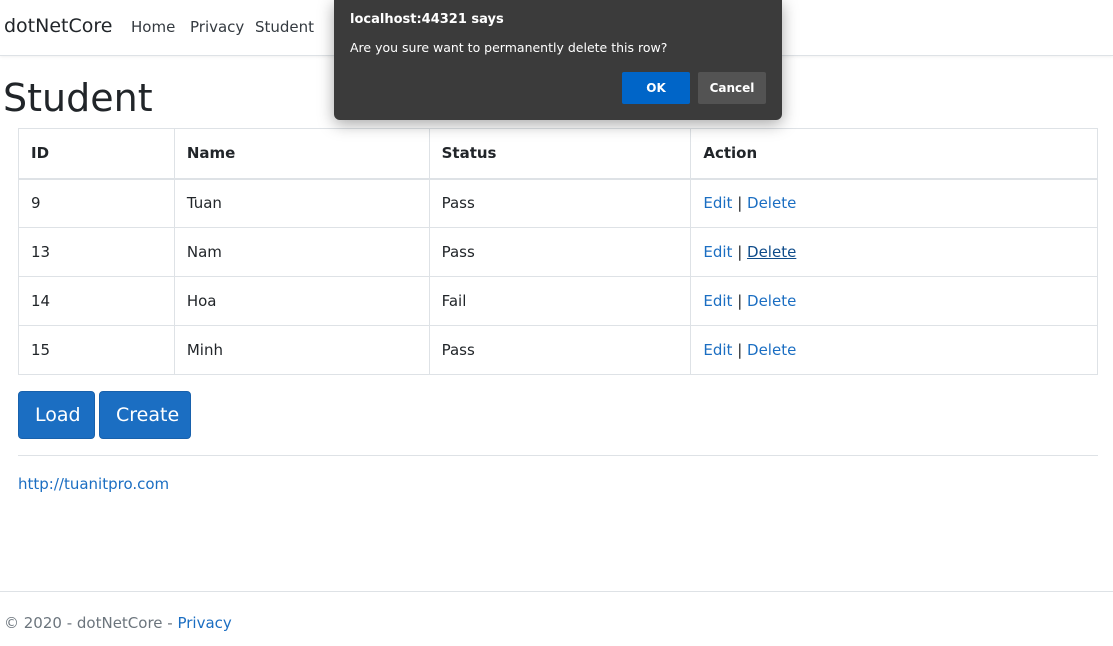  I want to click on table-row: 15 Minh Pass Edit | Delete, so click(558, 350).